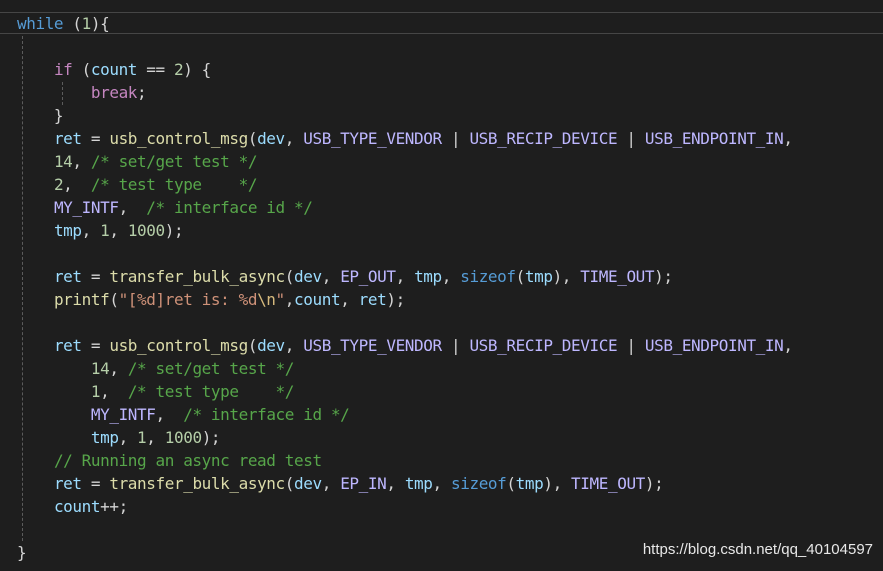 The image size is (883, 571). Describe the element at coordinates (81, 299) in the screenshot. I see `code-token: printf` at that location.